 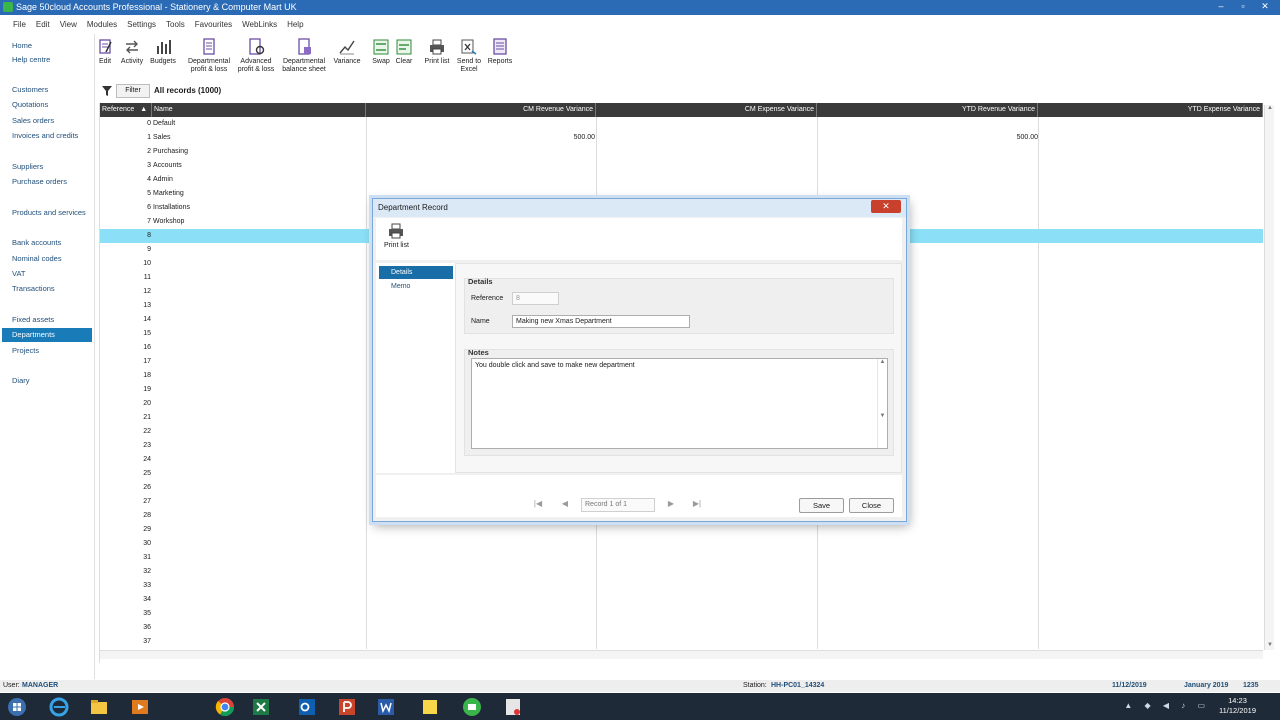 What do you see at coordinates (1237, 706) in the screenshot?
I see `taskbar-clock: 14:23 11/12/2019` at bounding box center [1237, 706].